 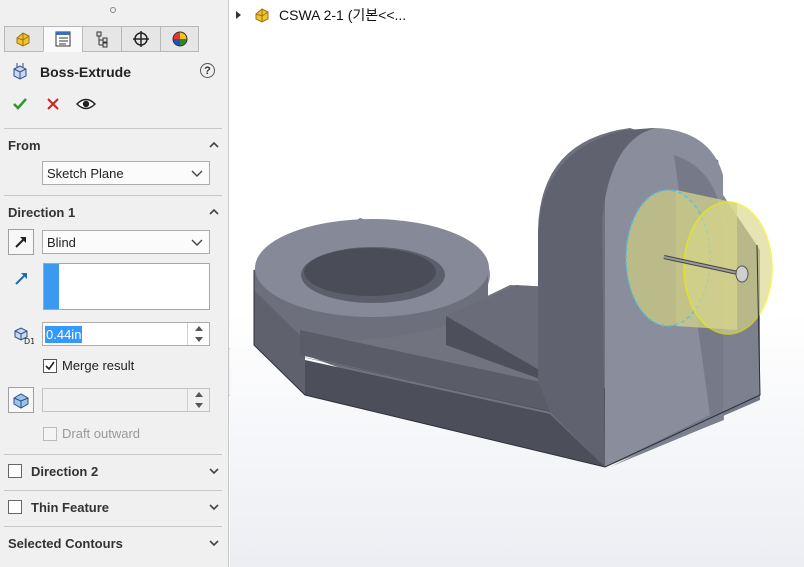 I want to click on merge-result-label: Merge result, so click(x=98, y=365).